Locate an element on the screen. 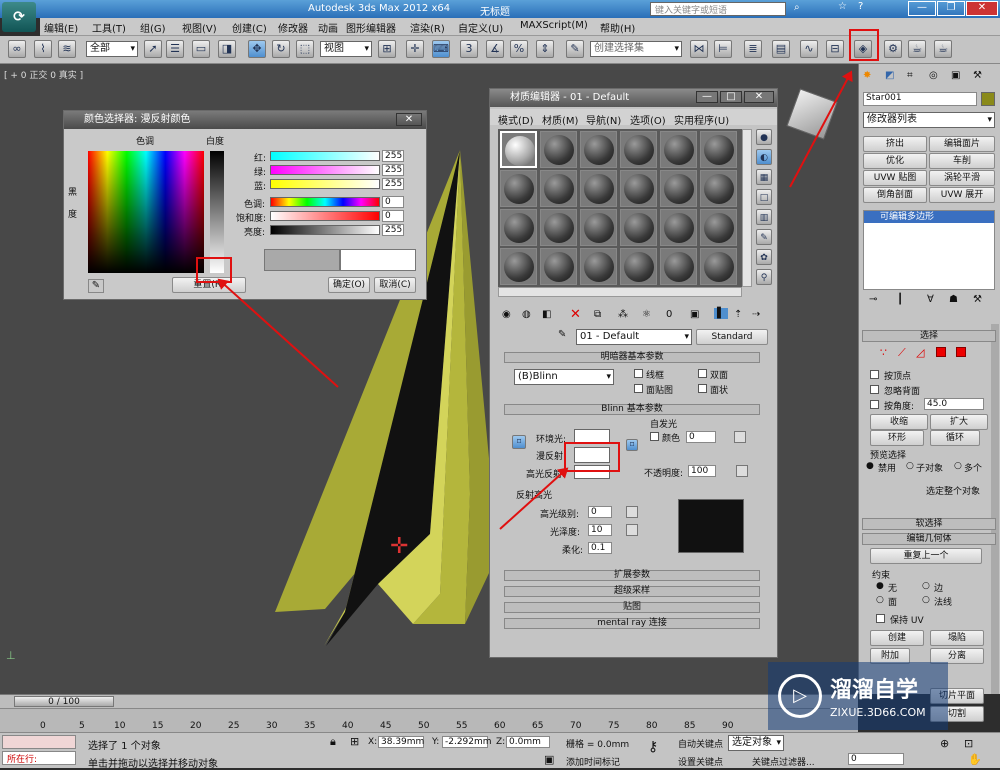 The width and height of the screenshot is (1000, 770). window-crossing-icon: ◨ is located at coordinates (227, 49).